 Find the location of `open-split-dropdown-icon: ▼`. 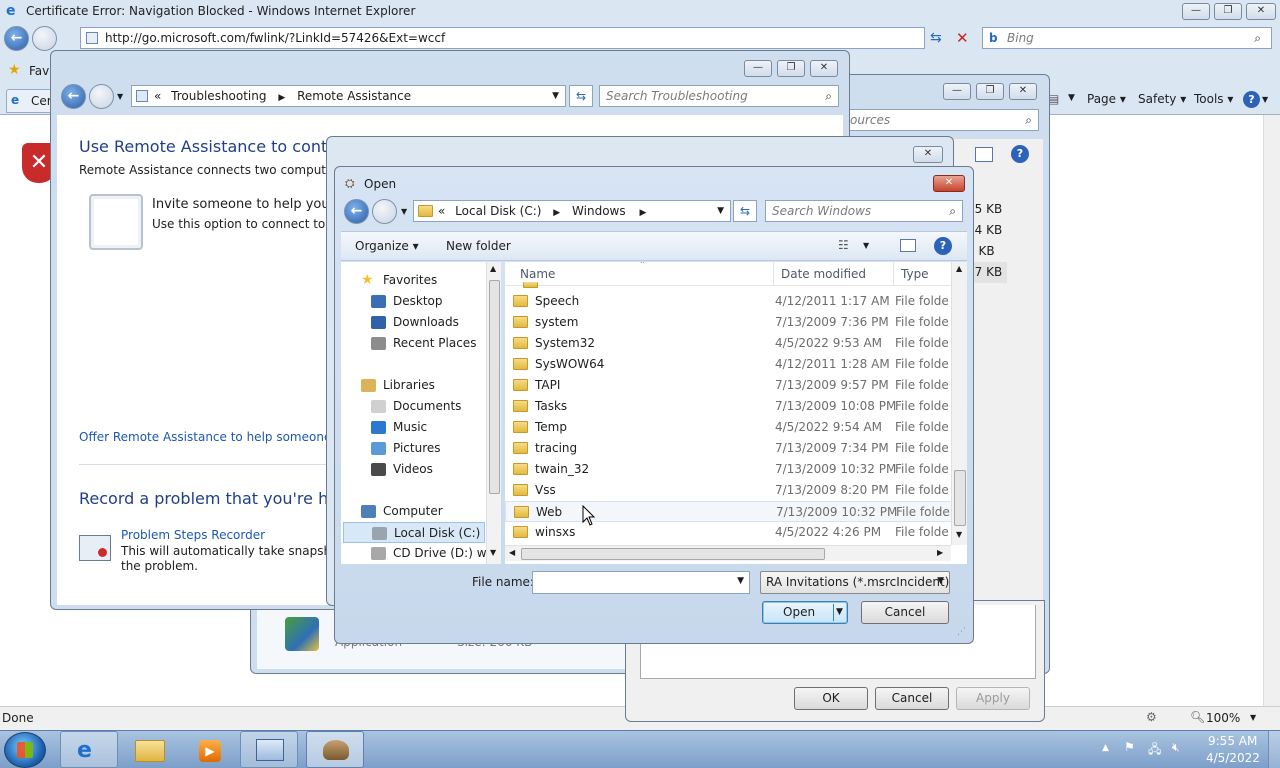

open-split-dropdown-icon: ▼ is located at coordinates (839, 612).